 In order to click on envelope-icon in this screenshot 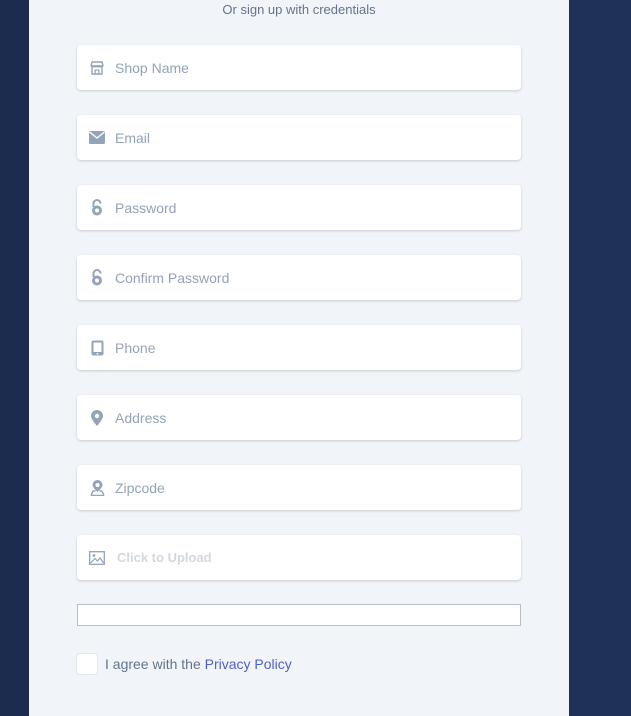, I will do `click(97, 138)`.